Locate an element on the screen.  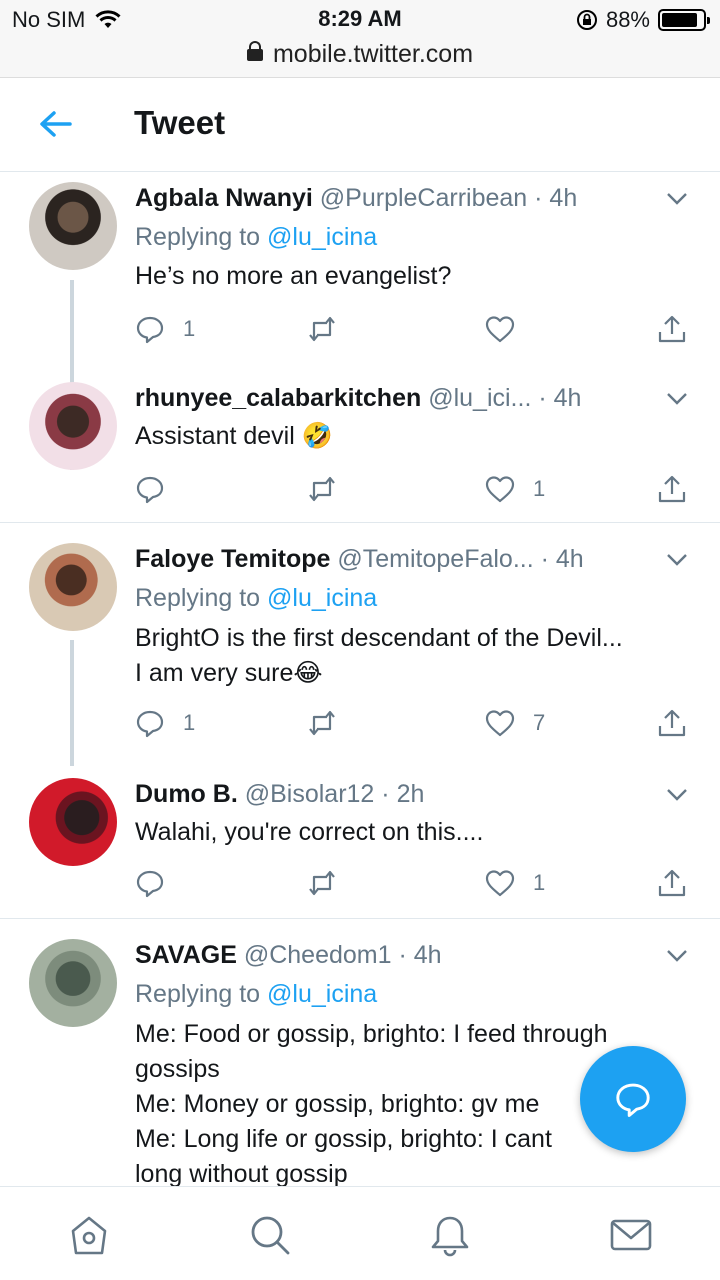
tweet-header: Agbala Nwanyi @PurpleCarribean · 4h is located at coordinates (356, 198).